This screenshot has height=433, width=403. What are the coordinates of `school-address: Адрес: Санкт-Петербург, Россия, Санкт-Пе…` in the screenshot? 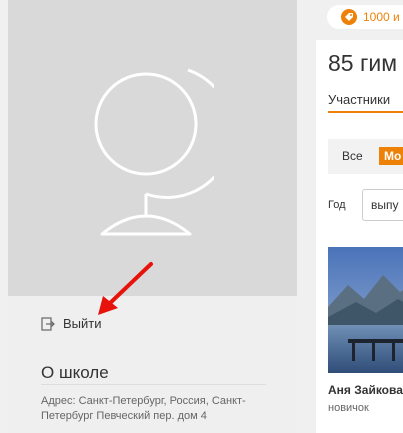 It's located at (143, 408).